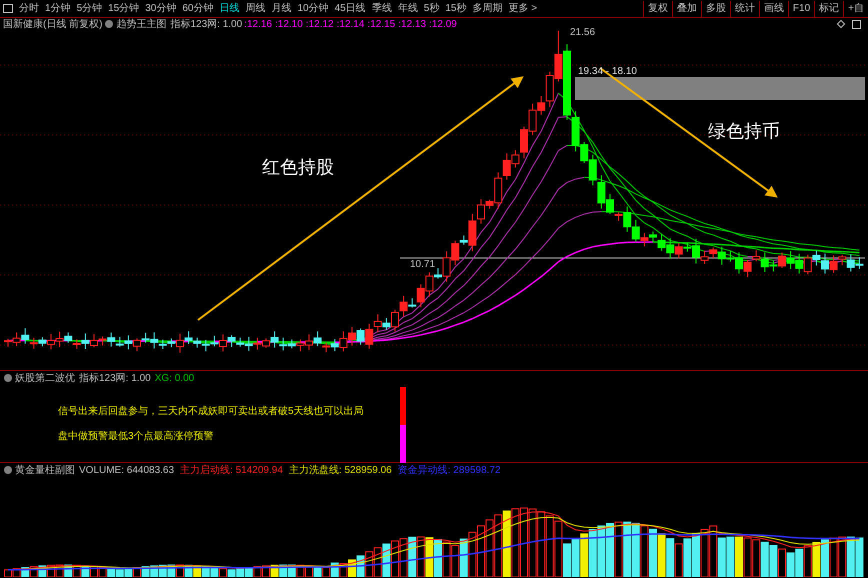  What do you see at coordinates (407, 8) in the screenshot?
I see `period-tab: 年线` at bounding box center [407, 8].